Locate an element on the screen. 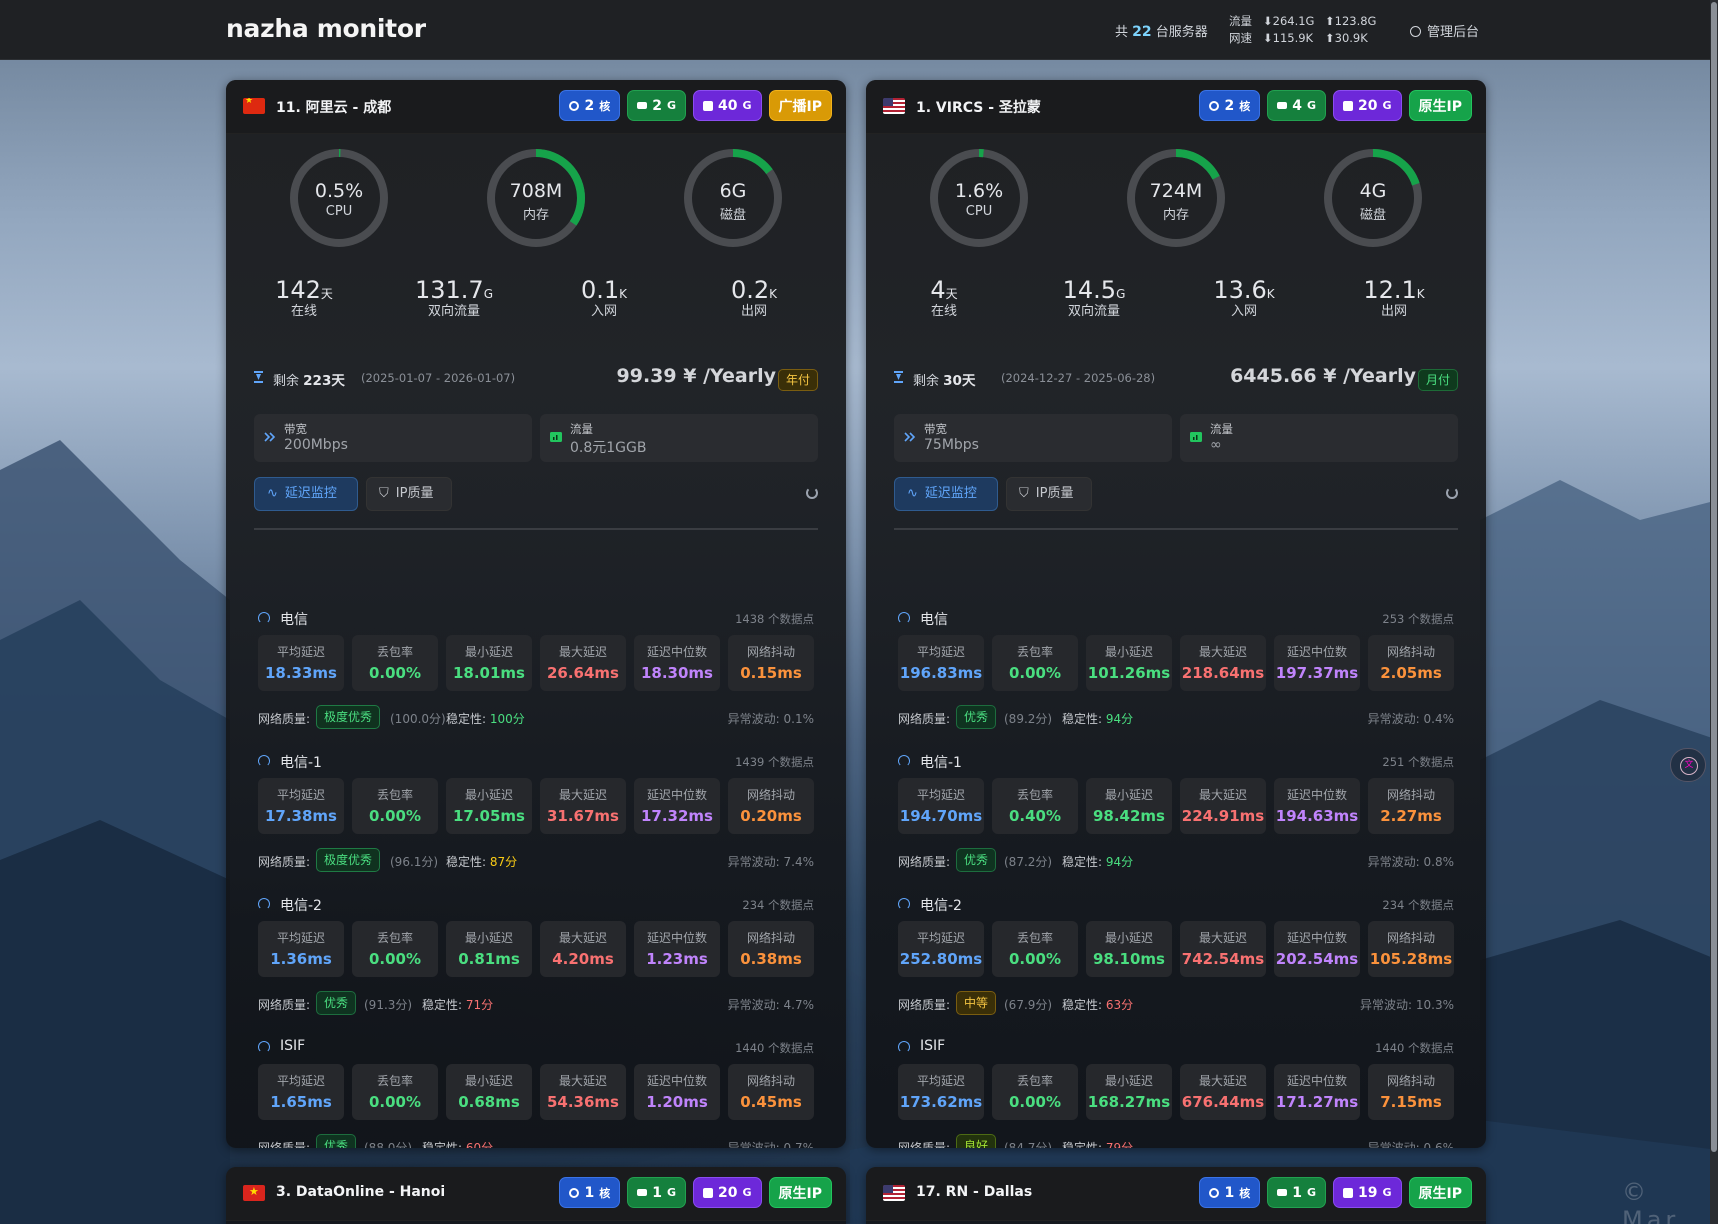 Image resolution: width=1718 pixels, height=1224 pixels. metric-value: 1.23ms is located at coordinates (677, 959).